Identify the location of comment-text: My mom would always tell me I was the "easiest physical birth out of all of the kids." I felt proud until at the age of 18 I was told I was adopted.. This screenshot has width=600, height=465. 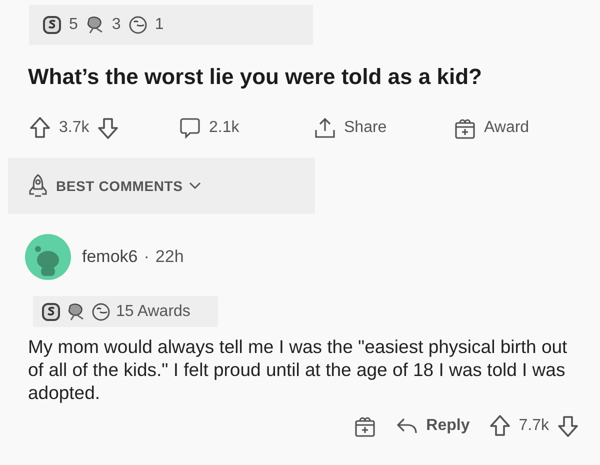
(298, 369).